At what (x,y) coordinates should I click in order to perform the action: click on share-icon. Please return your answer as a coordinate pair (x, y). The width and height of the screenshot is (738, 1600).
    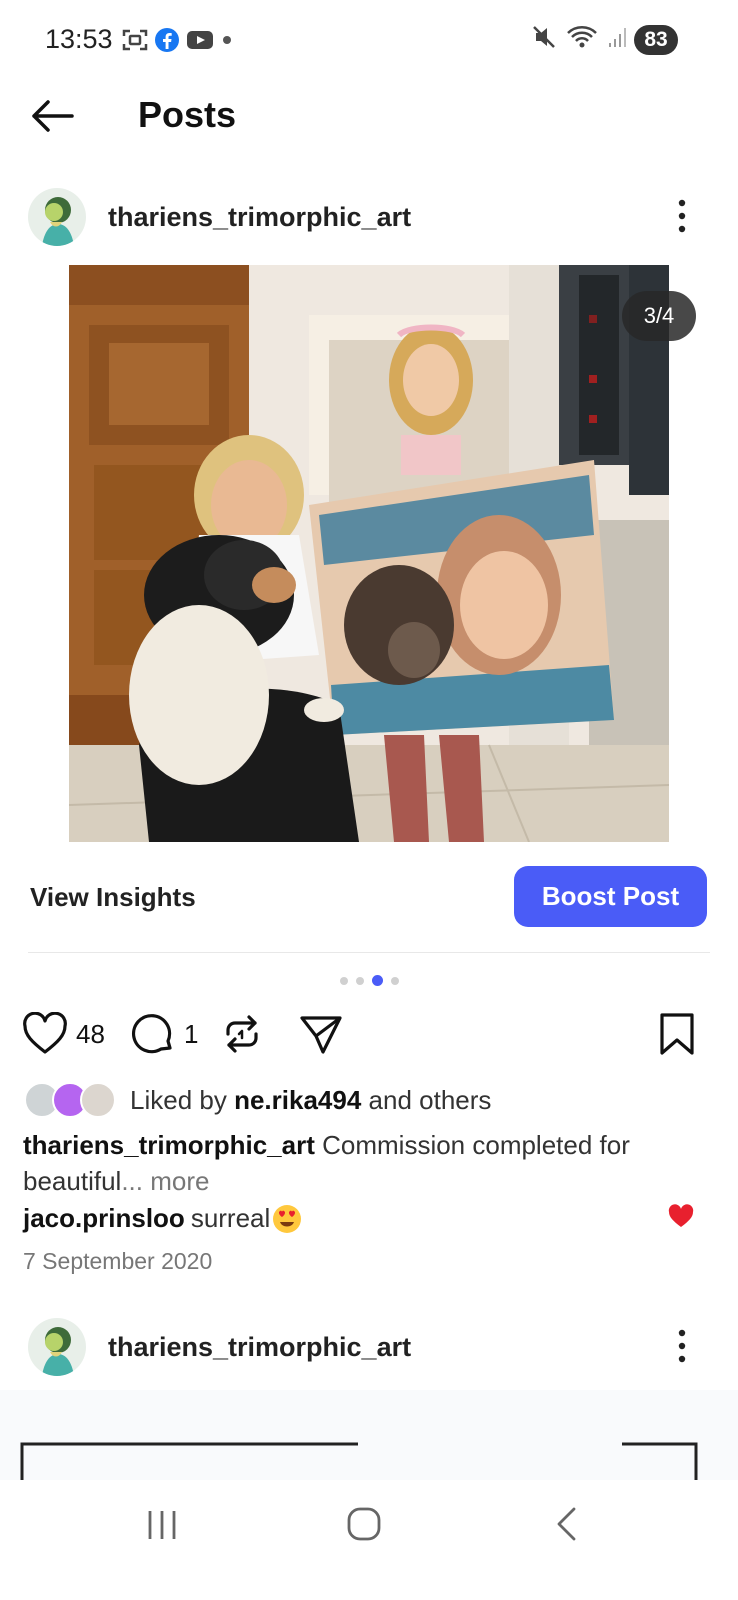
    Looking at the image, I should click on (321, 1035).